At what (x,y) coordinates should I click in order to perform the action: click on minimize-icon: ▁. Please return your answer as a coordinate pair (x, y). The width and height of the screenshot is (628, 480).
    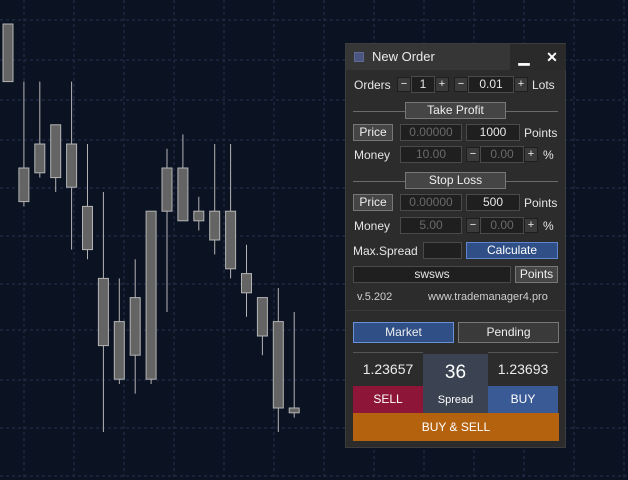
    Looking at the image, I should click on (524, 57).